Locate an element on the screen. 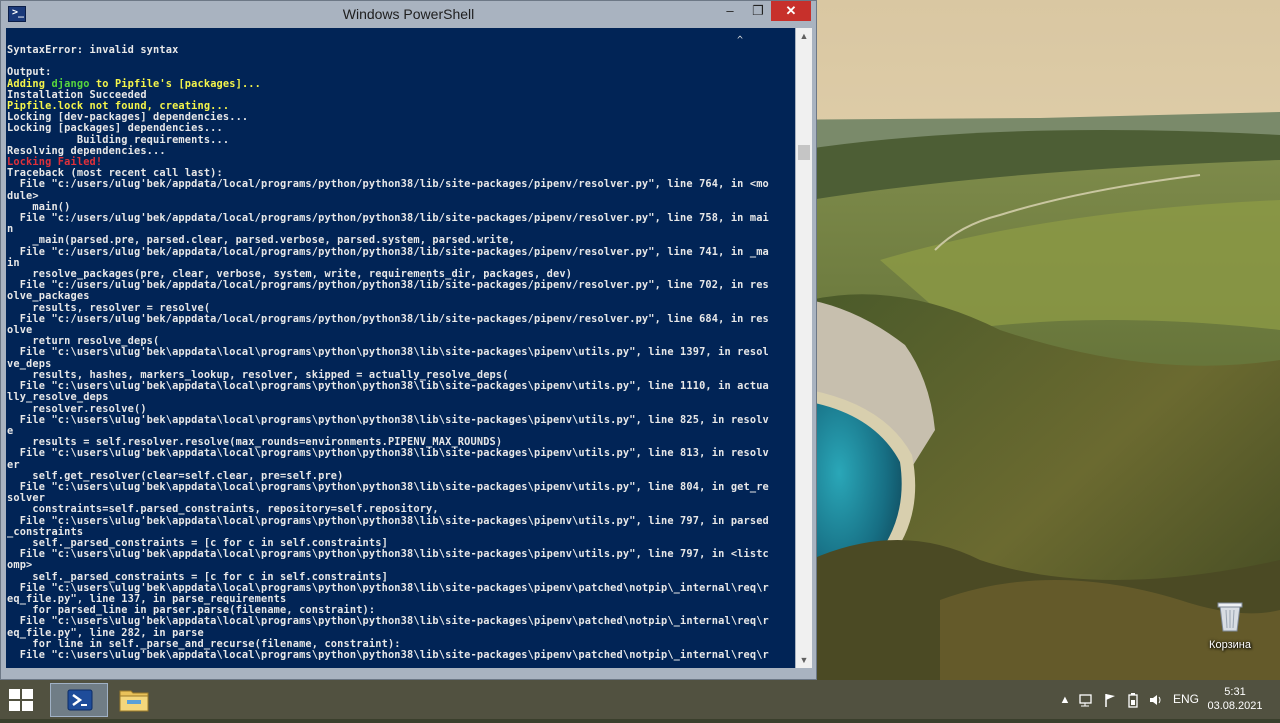  console-line: n is located at coordinates (10, 229).